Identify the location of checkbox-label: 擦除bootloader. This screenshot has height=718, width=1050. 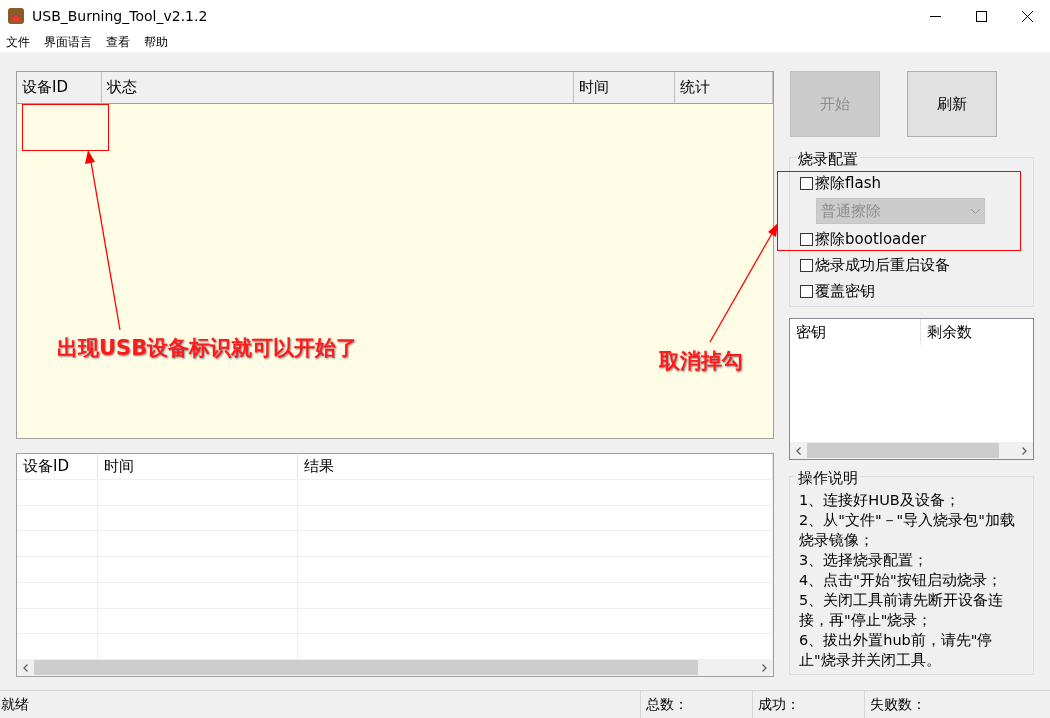
(871, 239).